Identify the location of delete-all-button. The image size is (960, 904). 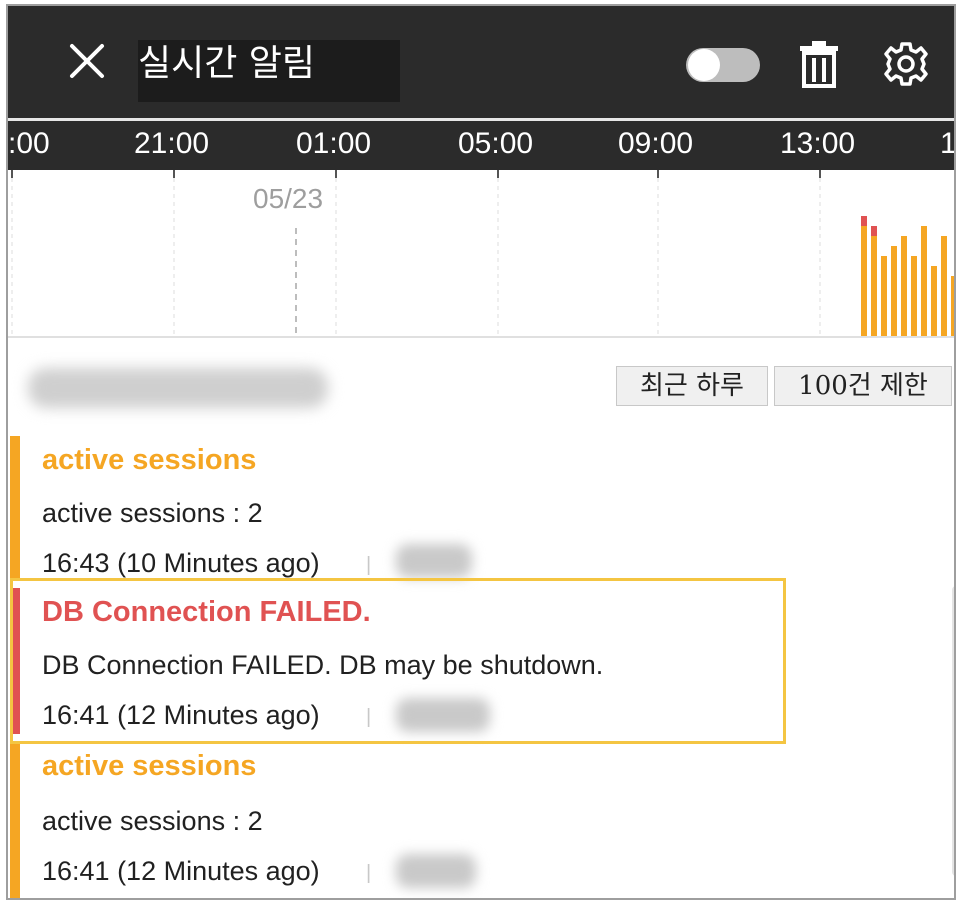
(819, 64).